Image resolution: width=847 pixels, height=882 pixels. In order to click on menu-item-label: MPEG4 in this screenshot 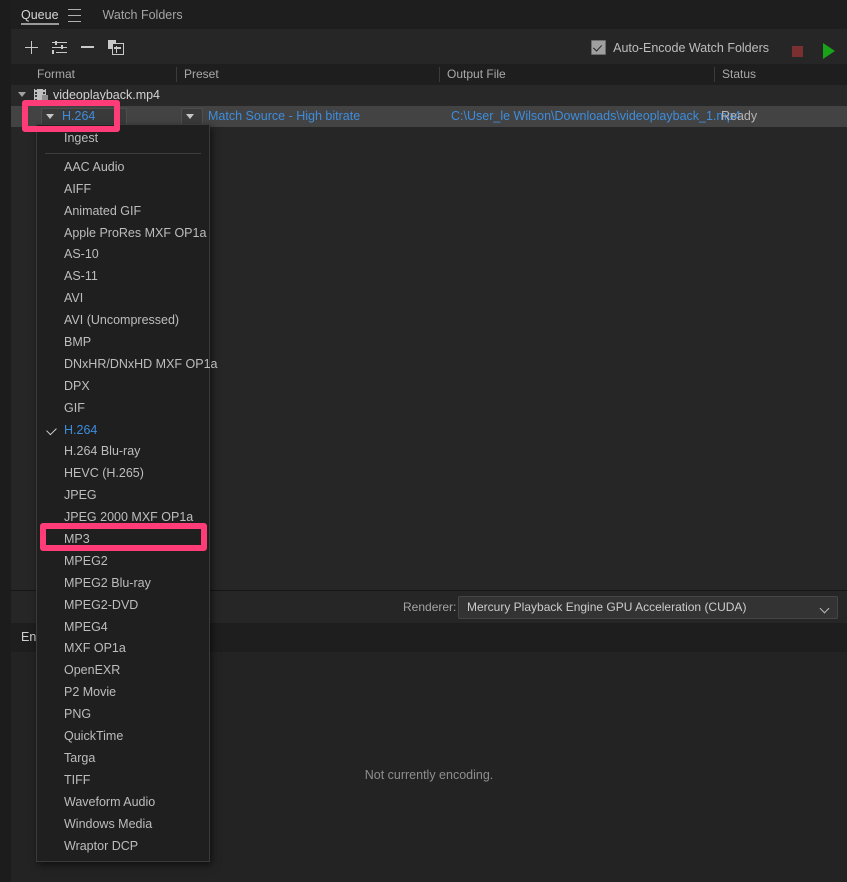, I will do `click(86, 626)`.